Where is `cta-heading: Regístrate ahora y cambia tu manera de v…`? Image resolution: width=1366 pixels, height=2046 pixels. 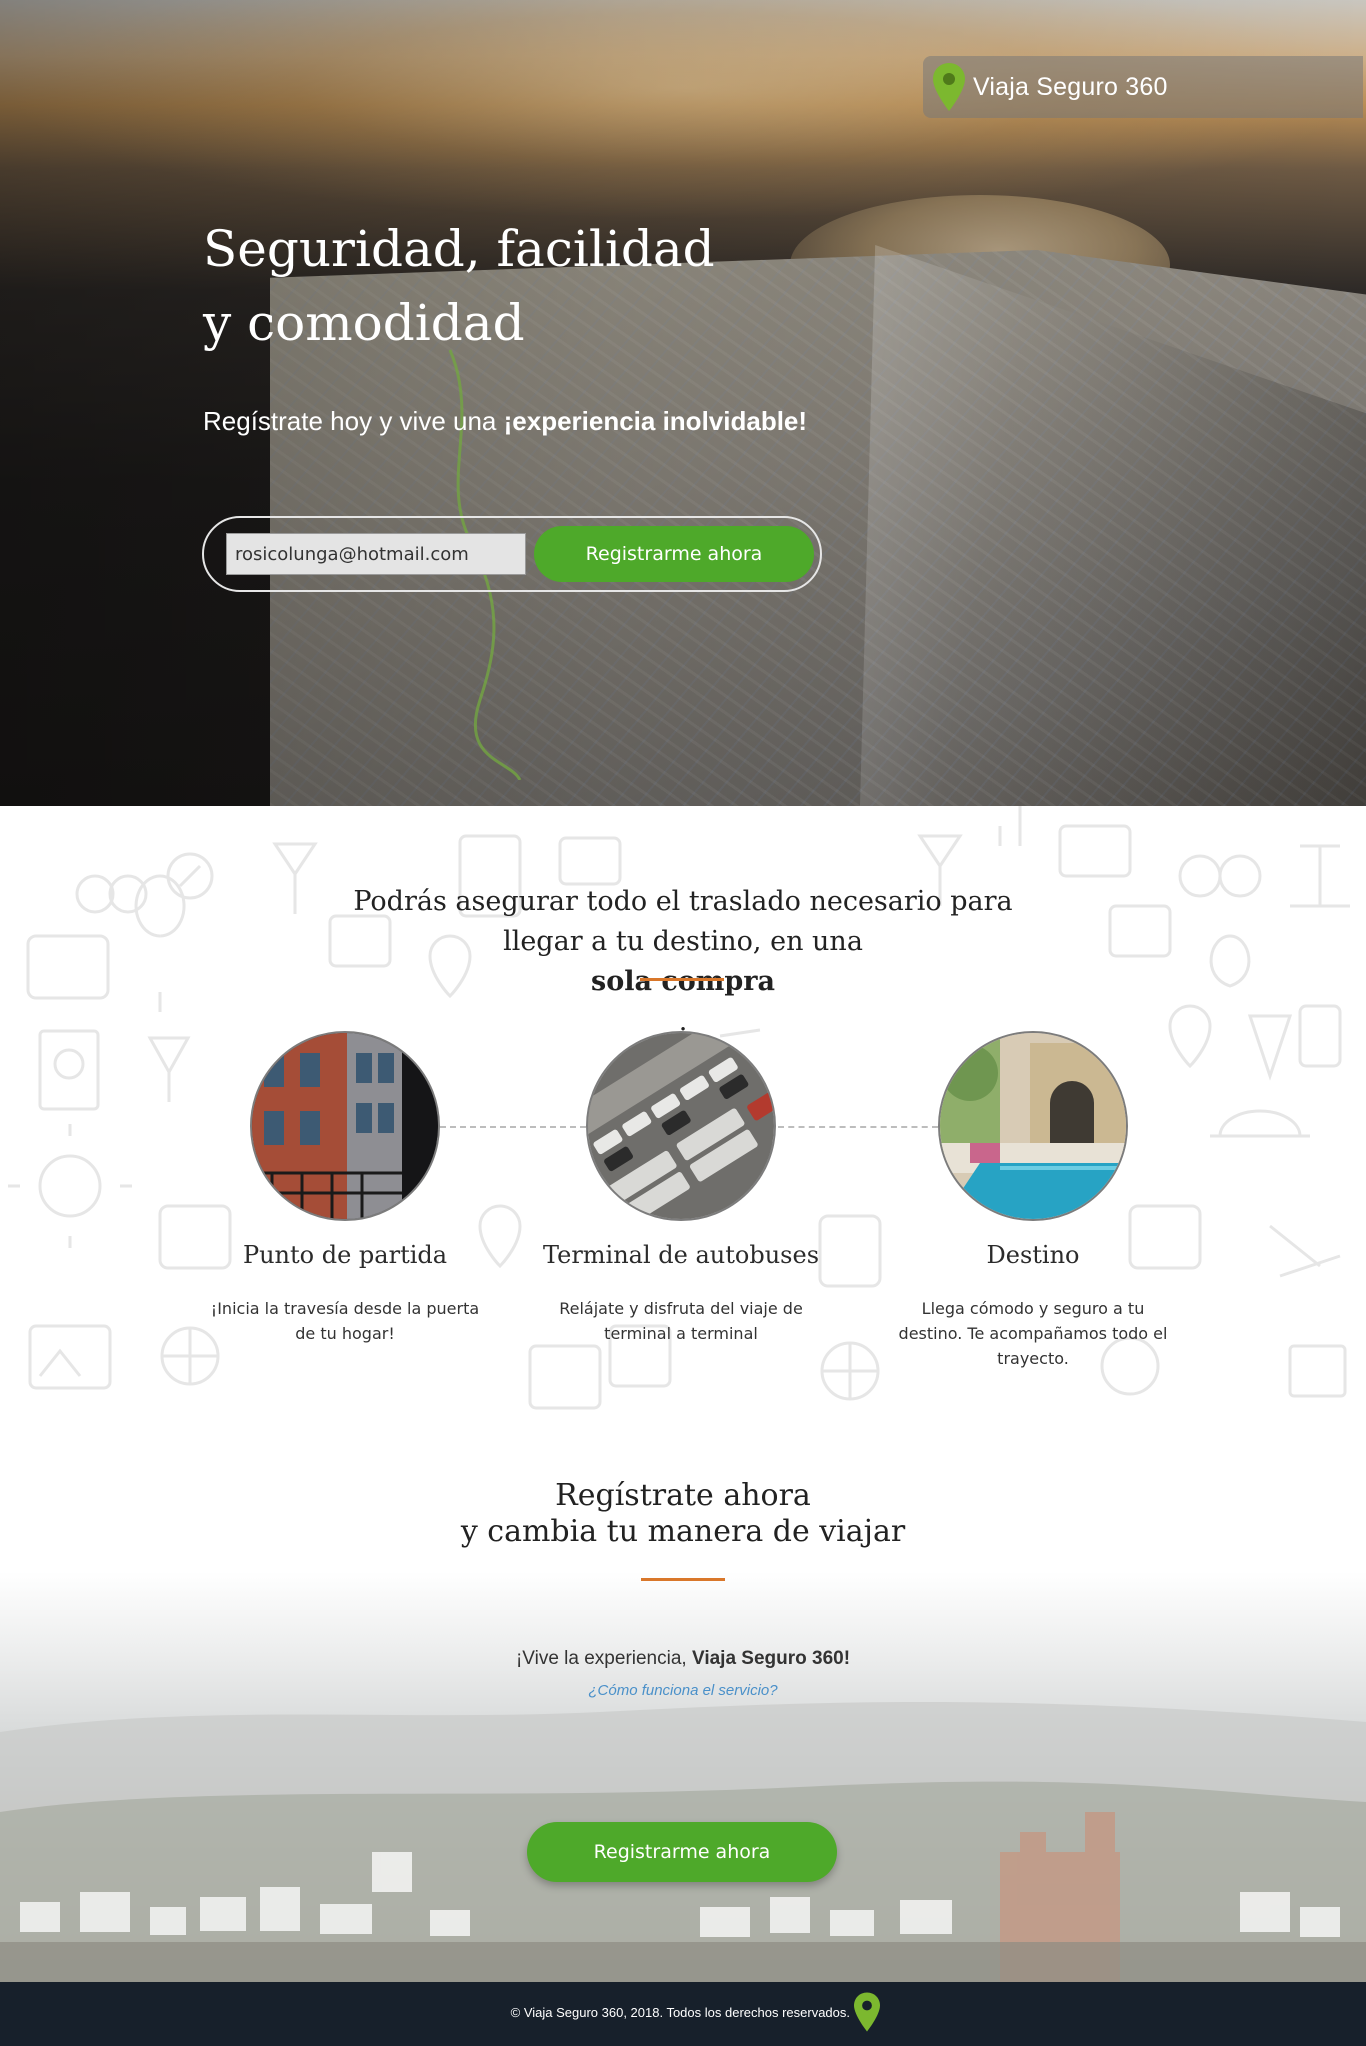 cta-heading: Regístrate ahora y cambia tu manera de v… is located at coordinates (683, 1514).